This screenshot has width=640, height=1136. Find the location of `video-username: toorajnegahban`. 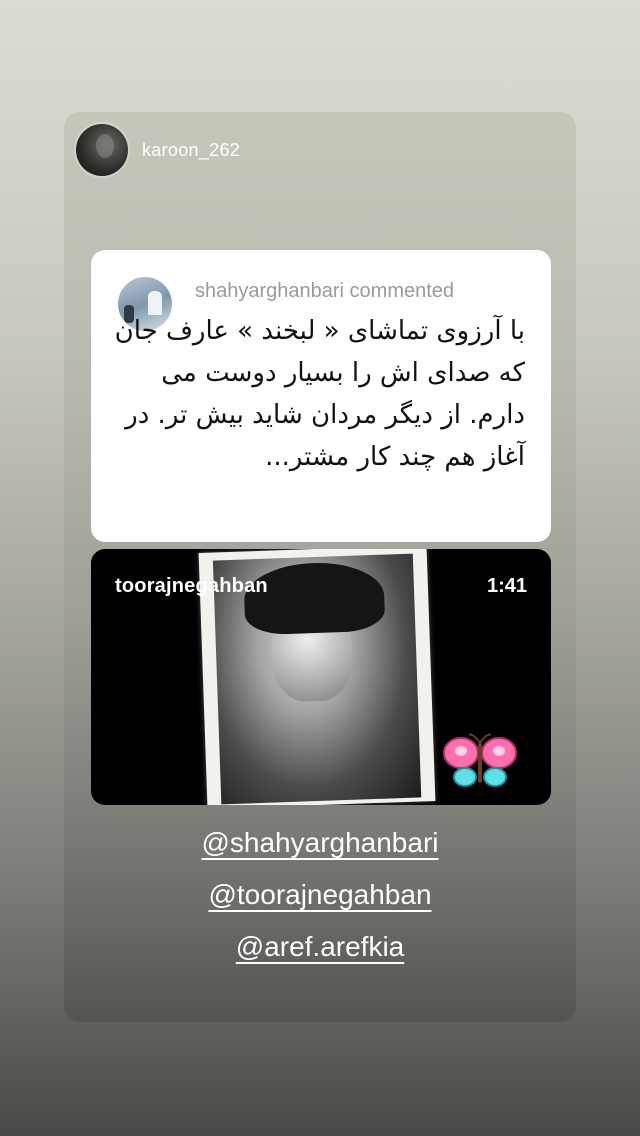

video-username: toorajnegahban is located at coordinates (191, 586).